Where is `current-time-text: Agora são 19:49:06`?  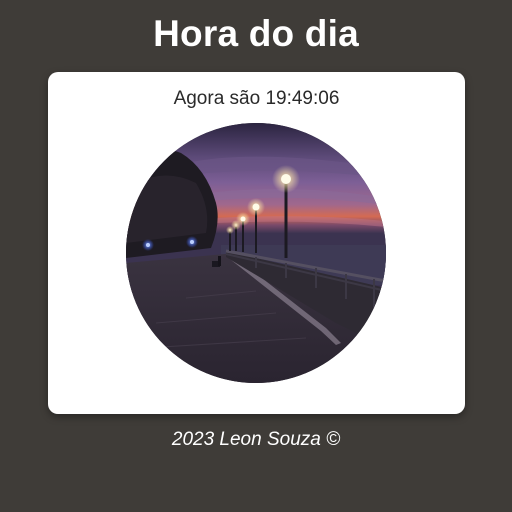
current-time-text: Agora são 19:49:06 is located at coordinates (256, 98).